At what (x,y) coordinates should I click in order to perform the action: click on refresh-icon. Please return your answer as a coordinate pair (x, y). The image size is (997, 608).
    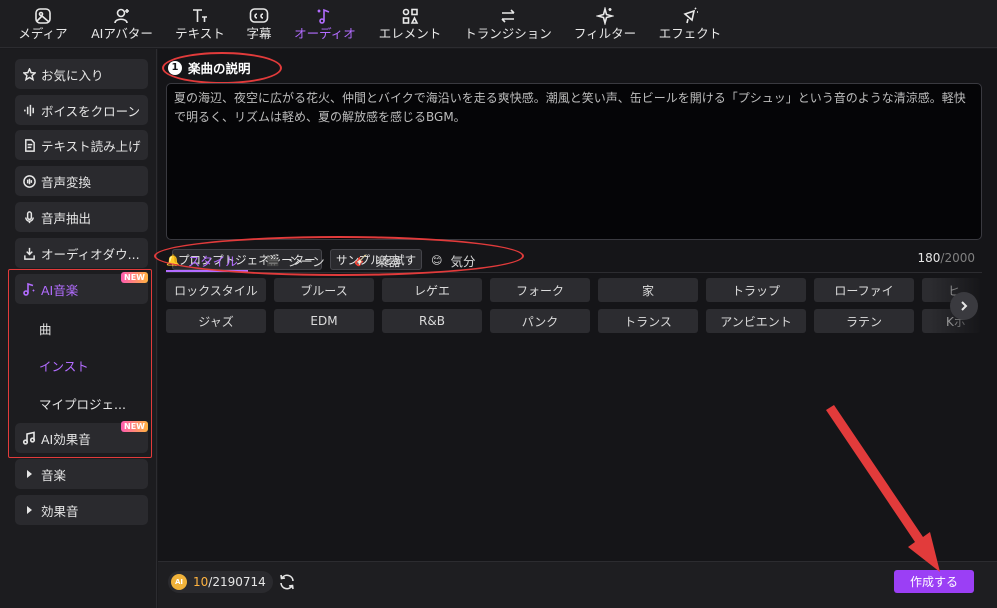
    Looking at the image, I should click on (287, 582).